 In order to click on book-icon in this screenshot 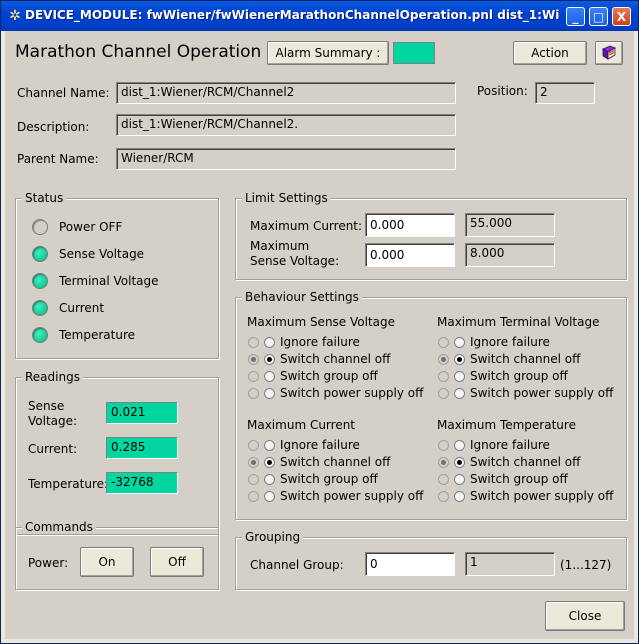, I will do `click(609, 52)`.